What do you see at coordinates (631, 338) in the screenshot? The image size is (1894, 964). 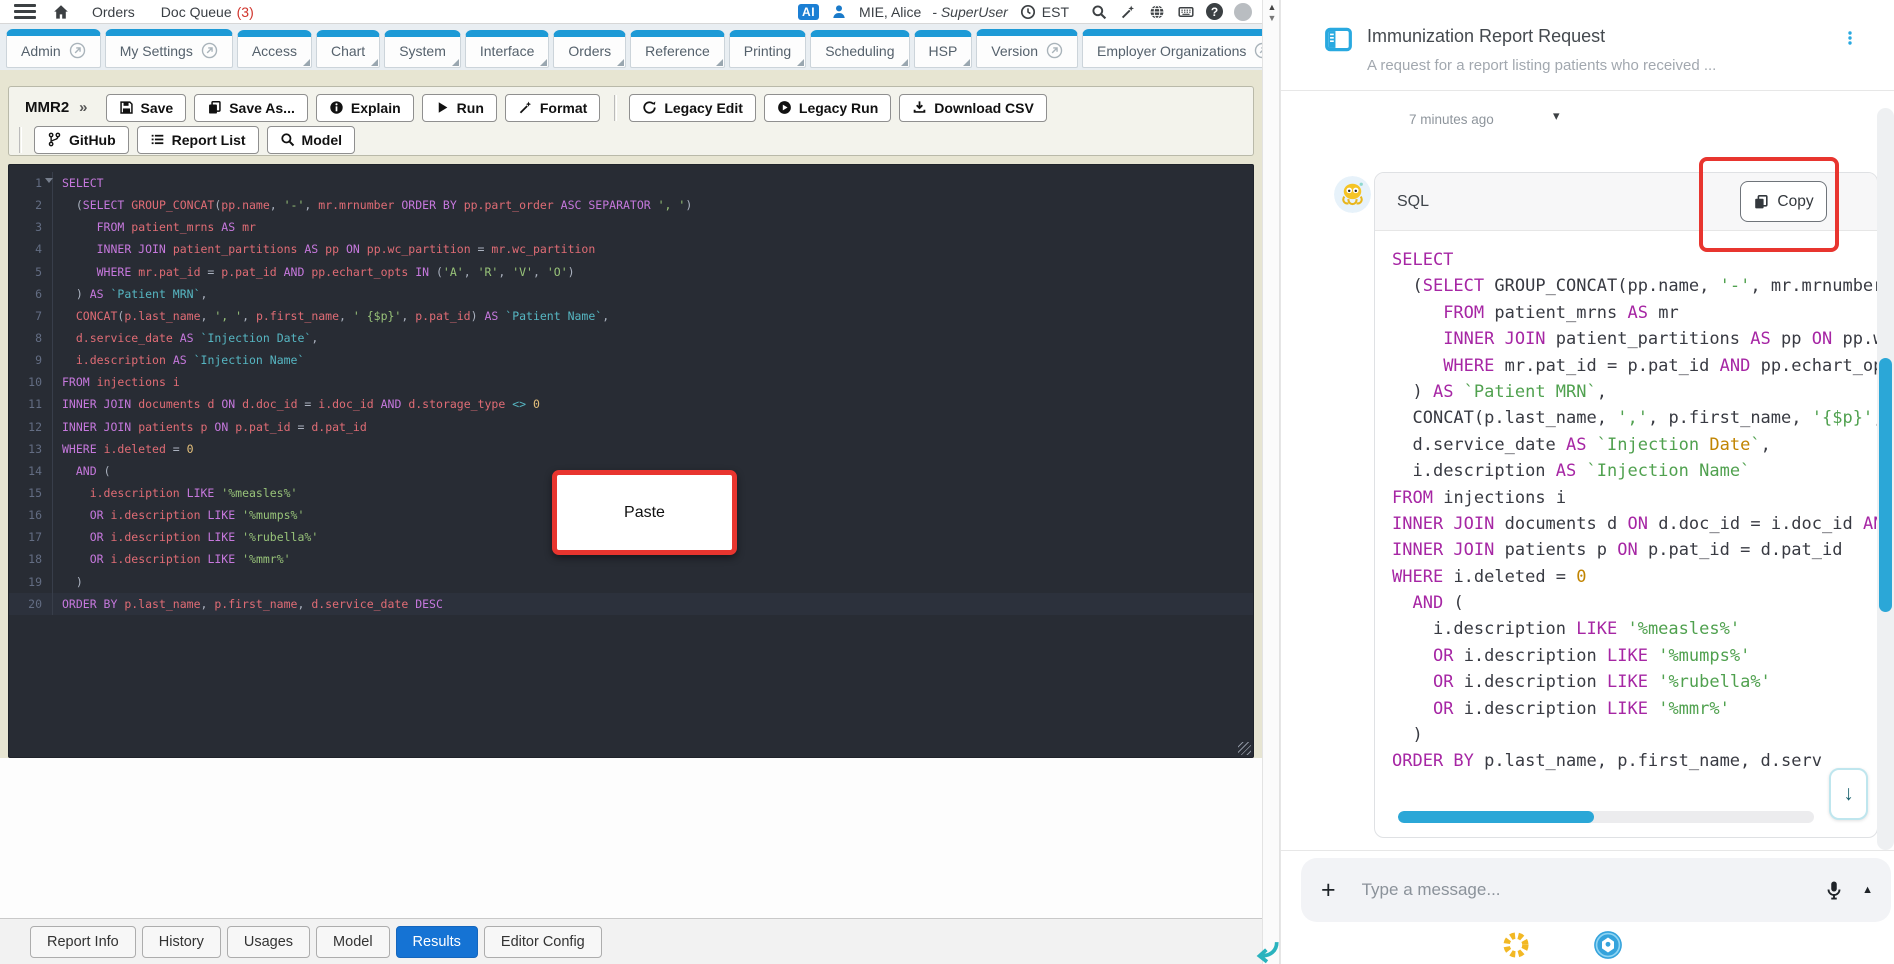 I see `code-line: 8 d.service_date AS `Injection Date`,` at bounding box center [631, 338].